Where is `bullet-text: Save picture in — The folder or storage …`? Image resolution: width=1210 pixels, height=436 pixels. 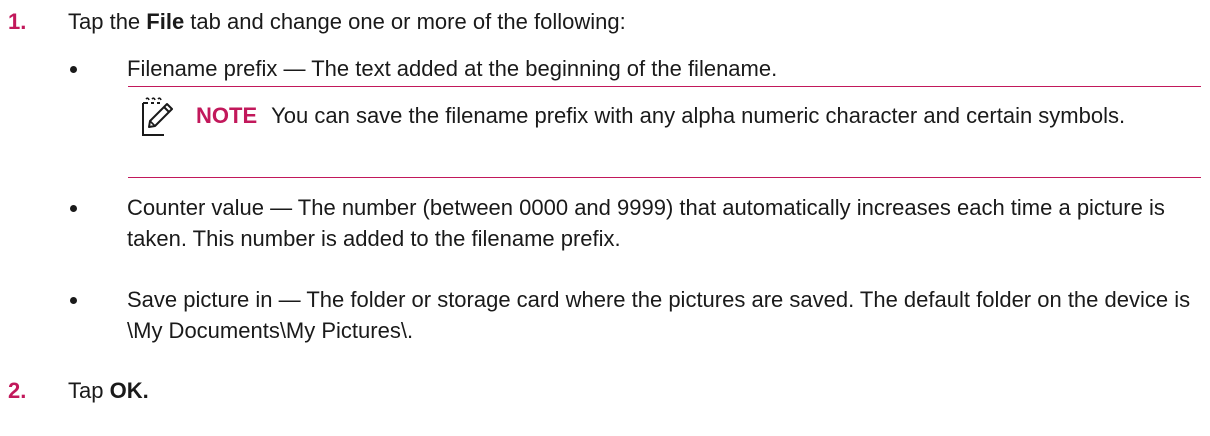 bullet-text: Save picture in — The folder or storage … is located at coordinates (659, 315).